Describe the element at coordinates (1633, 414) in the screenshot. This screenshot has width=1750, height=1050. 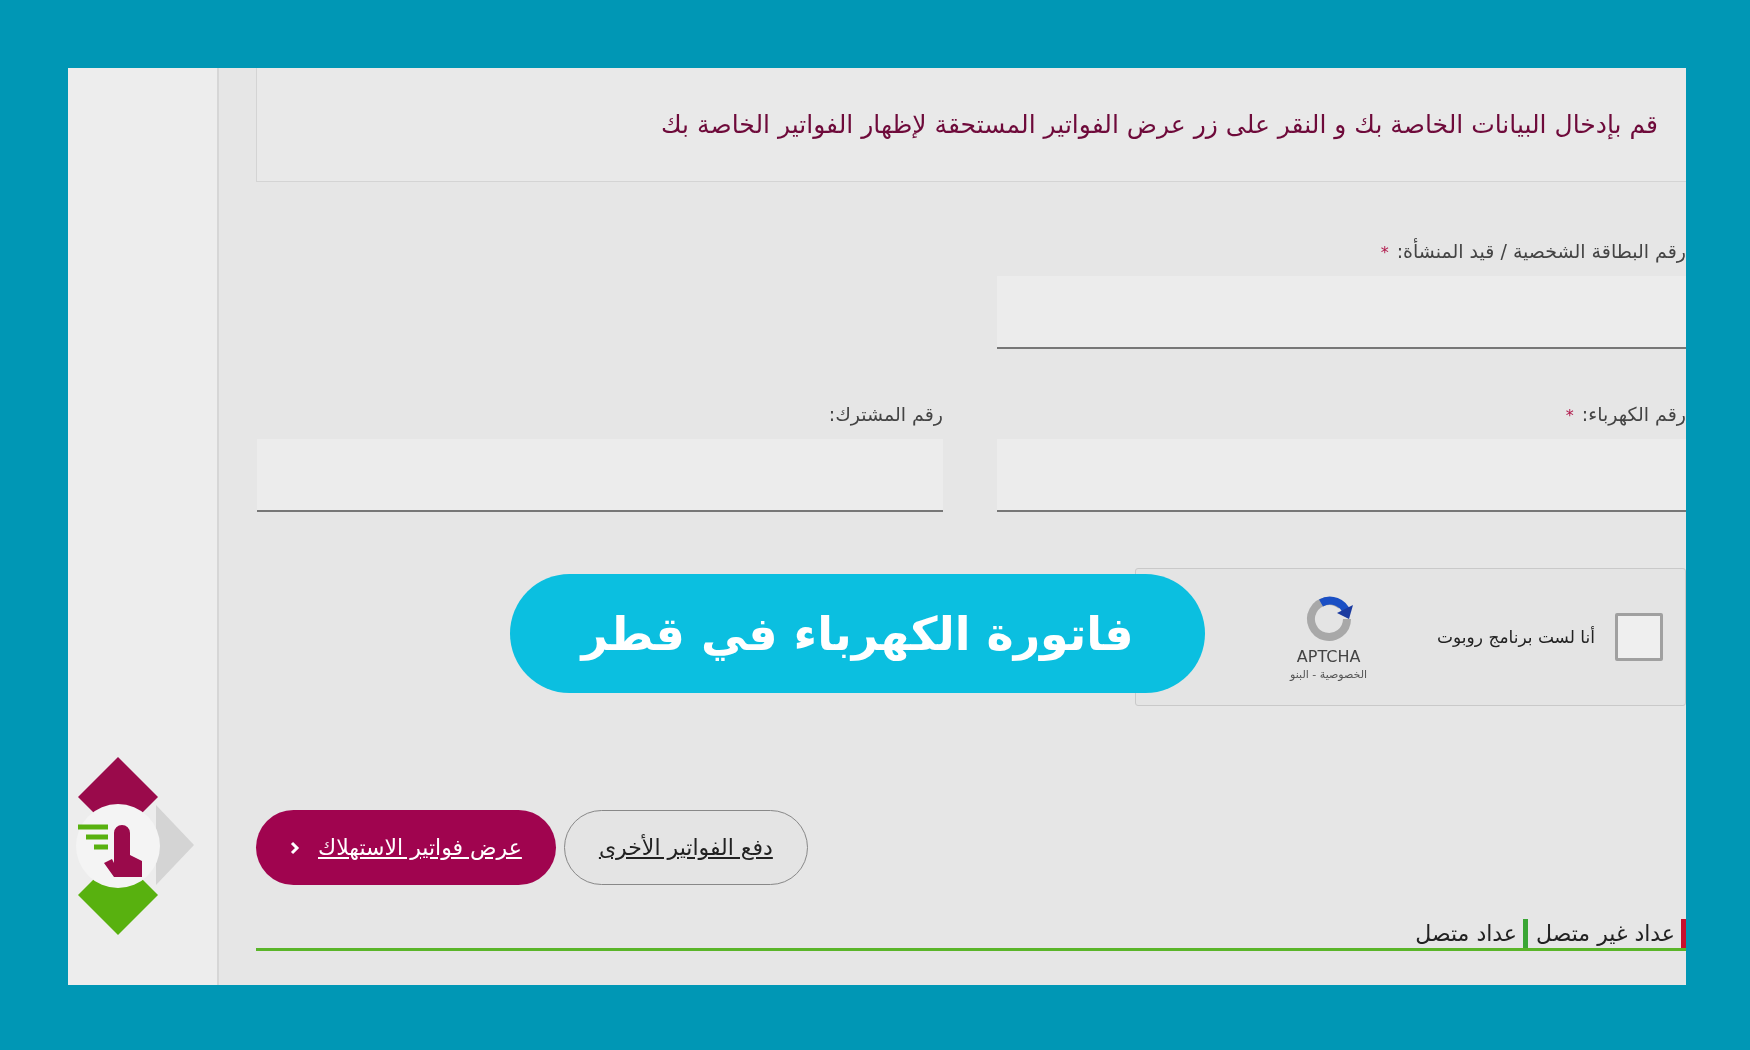
I see `field-label: رقم الكهرباء:` at that location.